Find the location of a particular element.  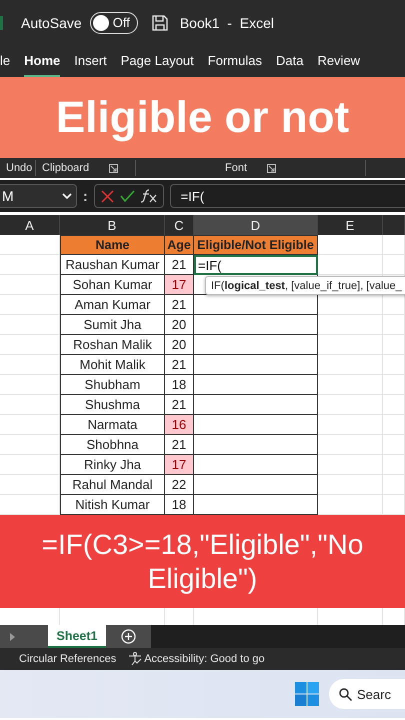

ribbon-tab: Review is located at coordinates (338, 61).